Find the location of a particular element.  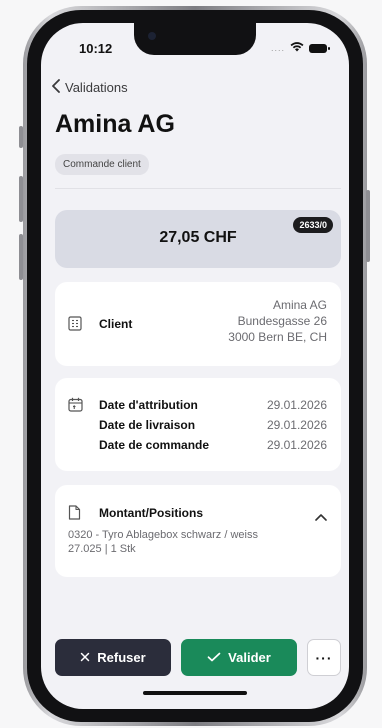

chevron-left-icon is located at coordinates (56, 87).